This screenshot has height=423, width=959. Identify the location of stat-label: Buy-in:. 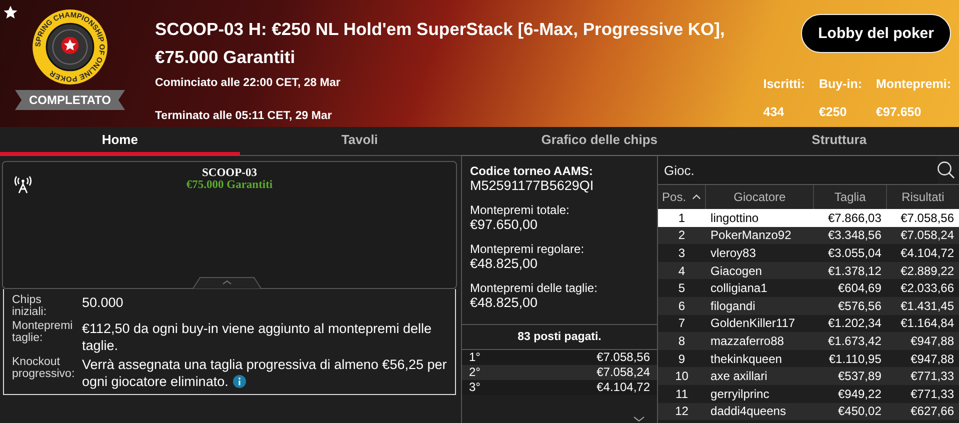
(840, 84).